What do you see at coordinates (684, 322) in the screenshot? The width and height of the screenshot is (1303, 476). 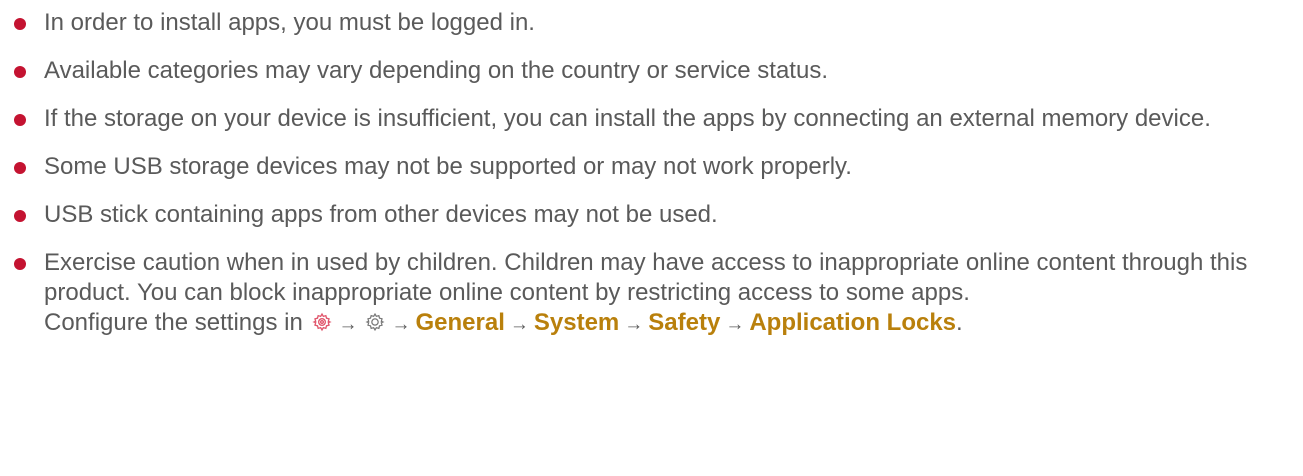 I see `menu-safety: Safety` at bounding box center [684, 322].